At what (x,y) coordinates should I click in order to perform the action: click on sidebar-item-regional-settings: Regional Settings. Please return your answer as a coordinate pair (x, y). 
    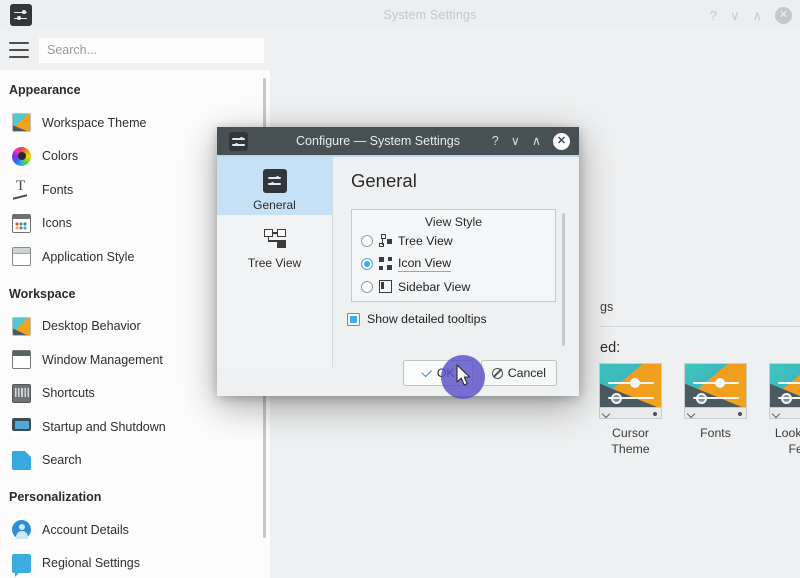
    Looking at the image, I should click on (135, 562).